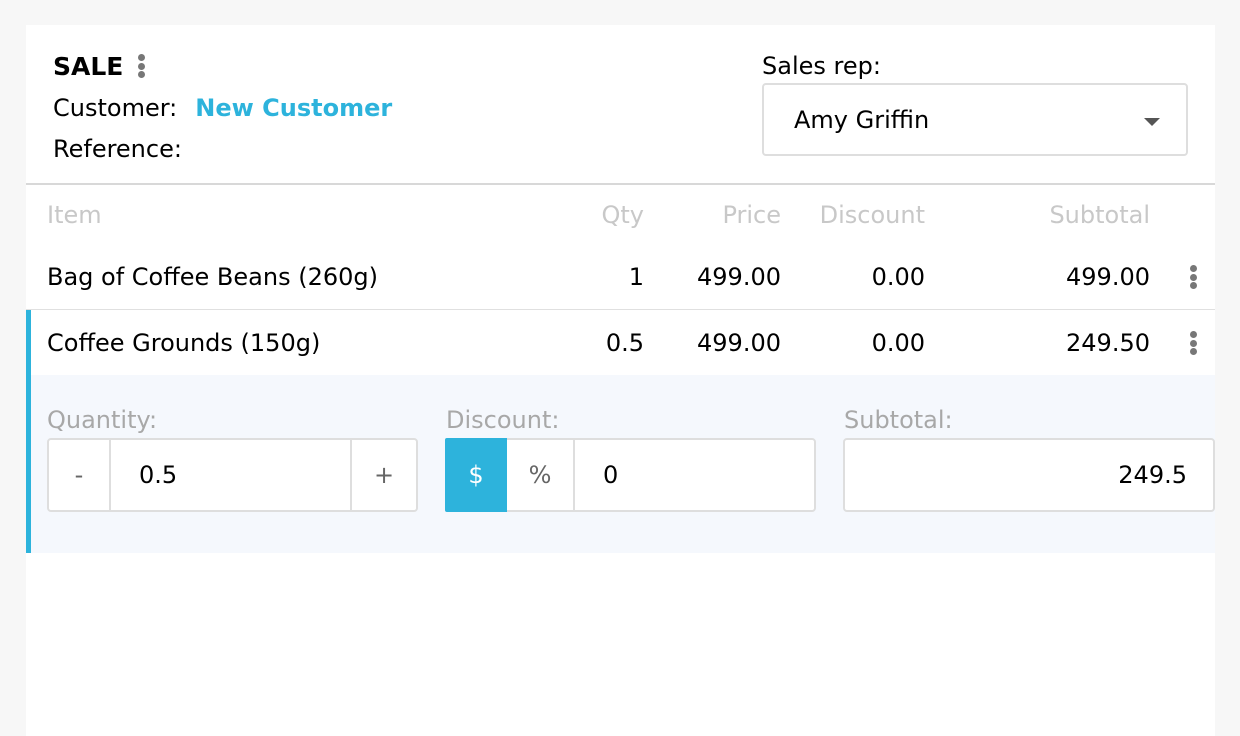  Describe the element at coordinates (821, 66) in the screenshot. I see `sales-rep-label: Sales rep:` at that location.